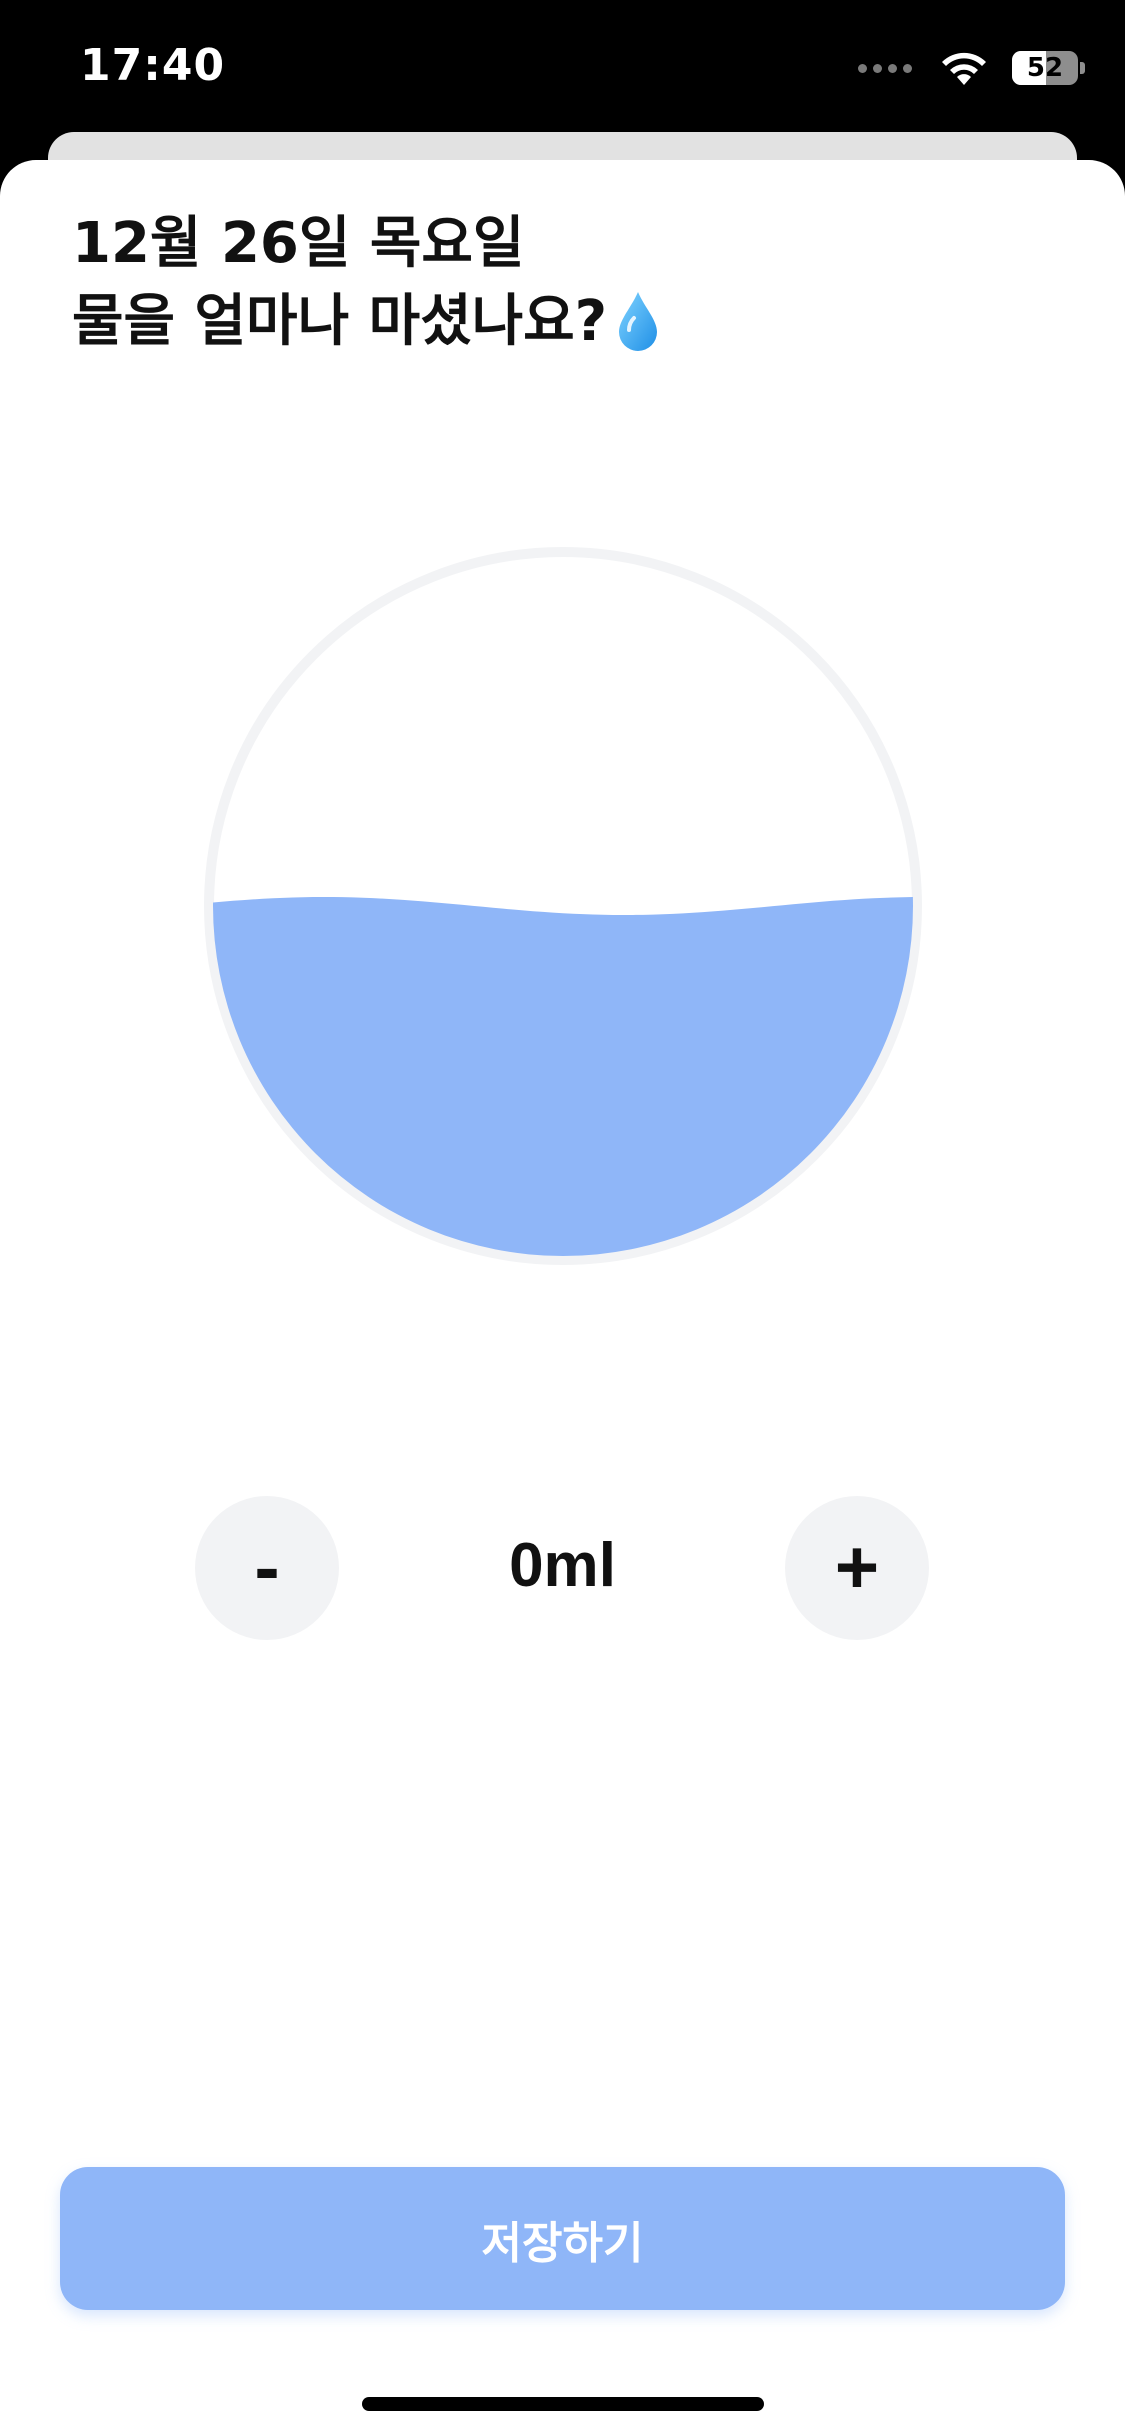 Image resolution: width=1125 pixels, height=2436 pixels. Describe the element at coordinates (298, 243) in the screenshot. I see `date-line: 12월 26일 목요일` at that location.